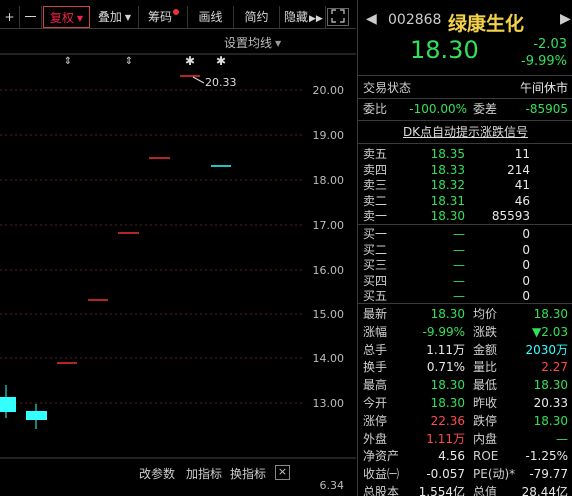 The height and width of the screenshot is (496, 572). Describe the element at coordinates (445, 474) in the screenshot. I see `stat-value: -0.057` at that location.